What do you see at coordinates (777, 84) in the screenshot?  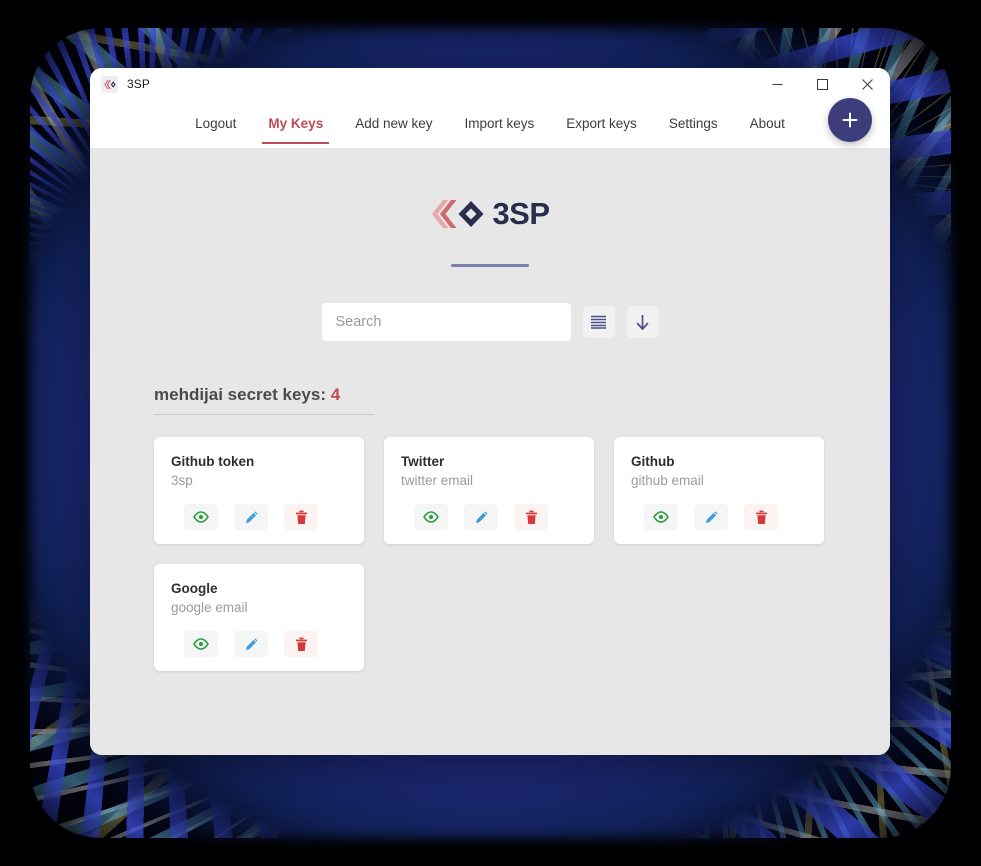 I see `minimize-button` at bounding box center [777, 84].